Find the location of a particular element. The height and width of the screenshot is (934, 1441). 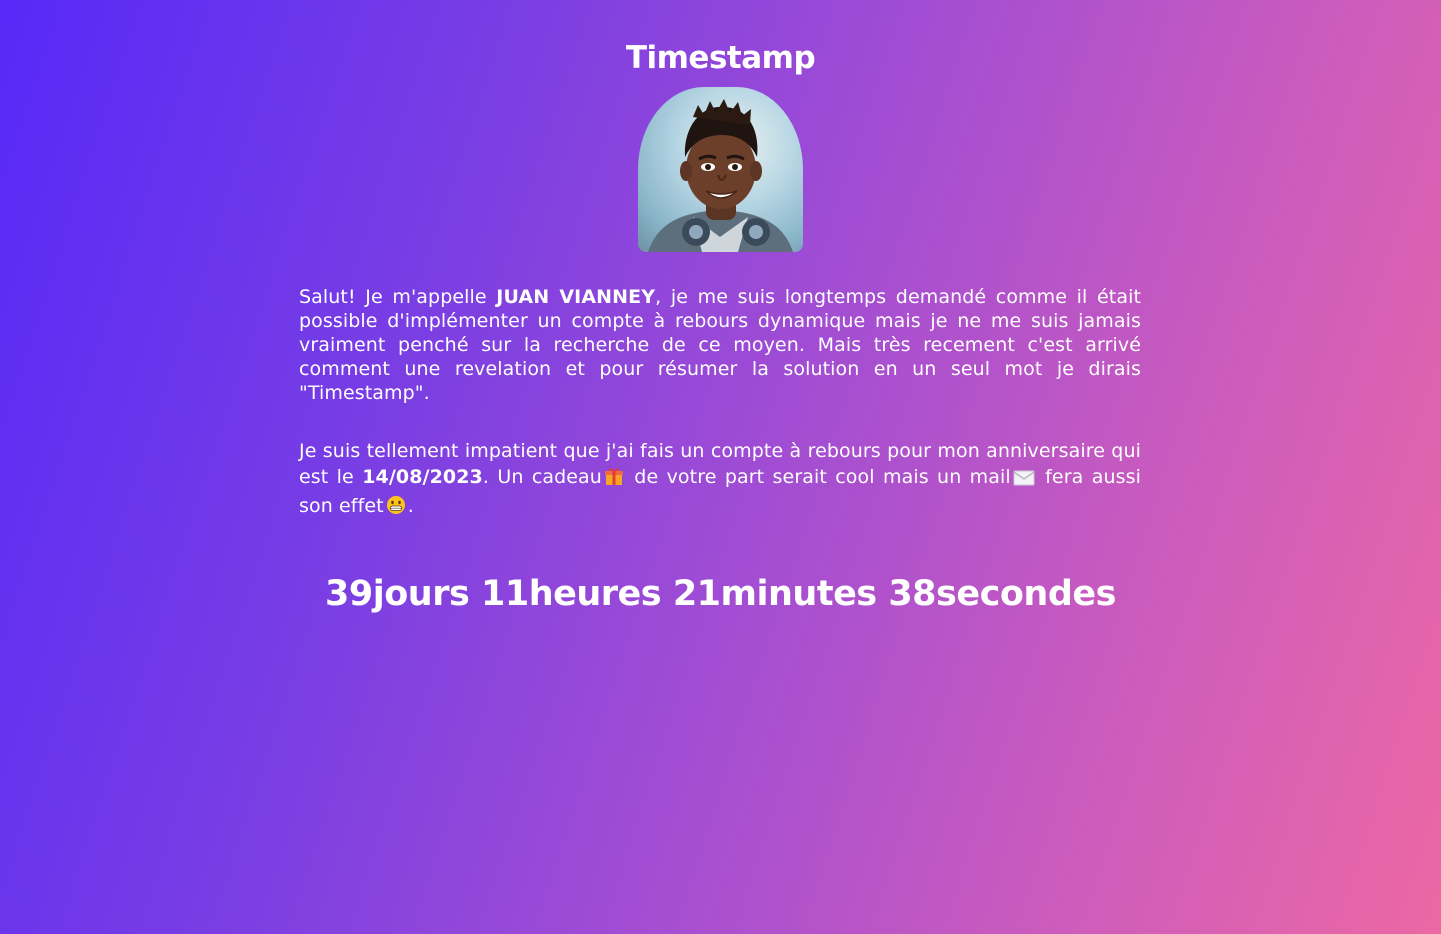

avatar-portrait is located at coordinates (720, 175).